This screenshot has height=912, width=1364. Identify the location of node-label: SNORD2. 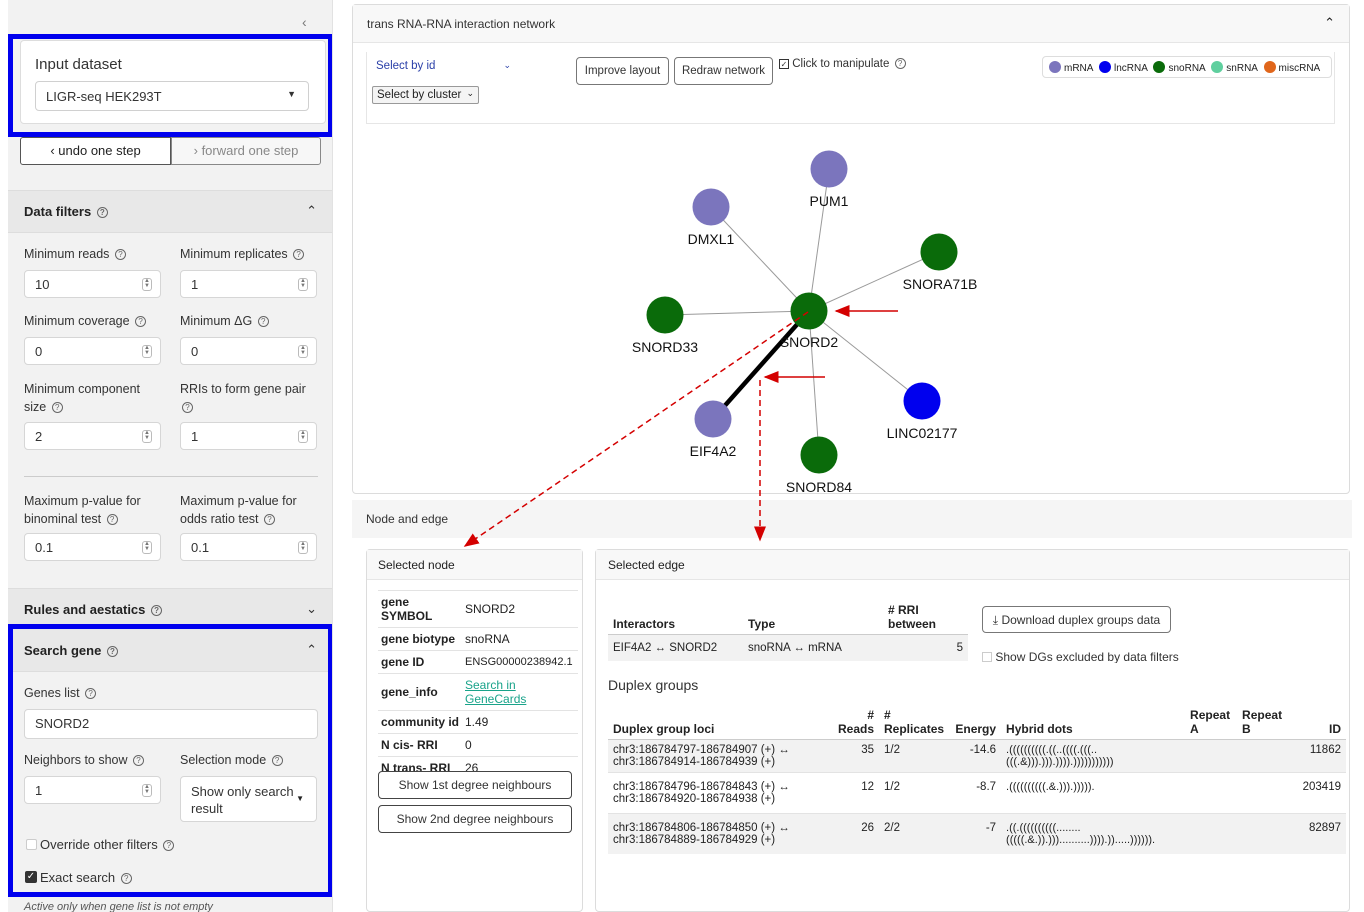
(809, 342).